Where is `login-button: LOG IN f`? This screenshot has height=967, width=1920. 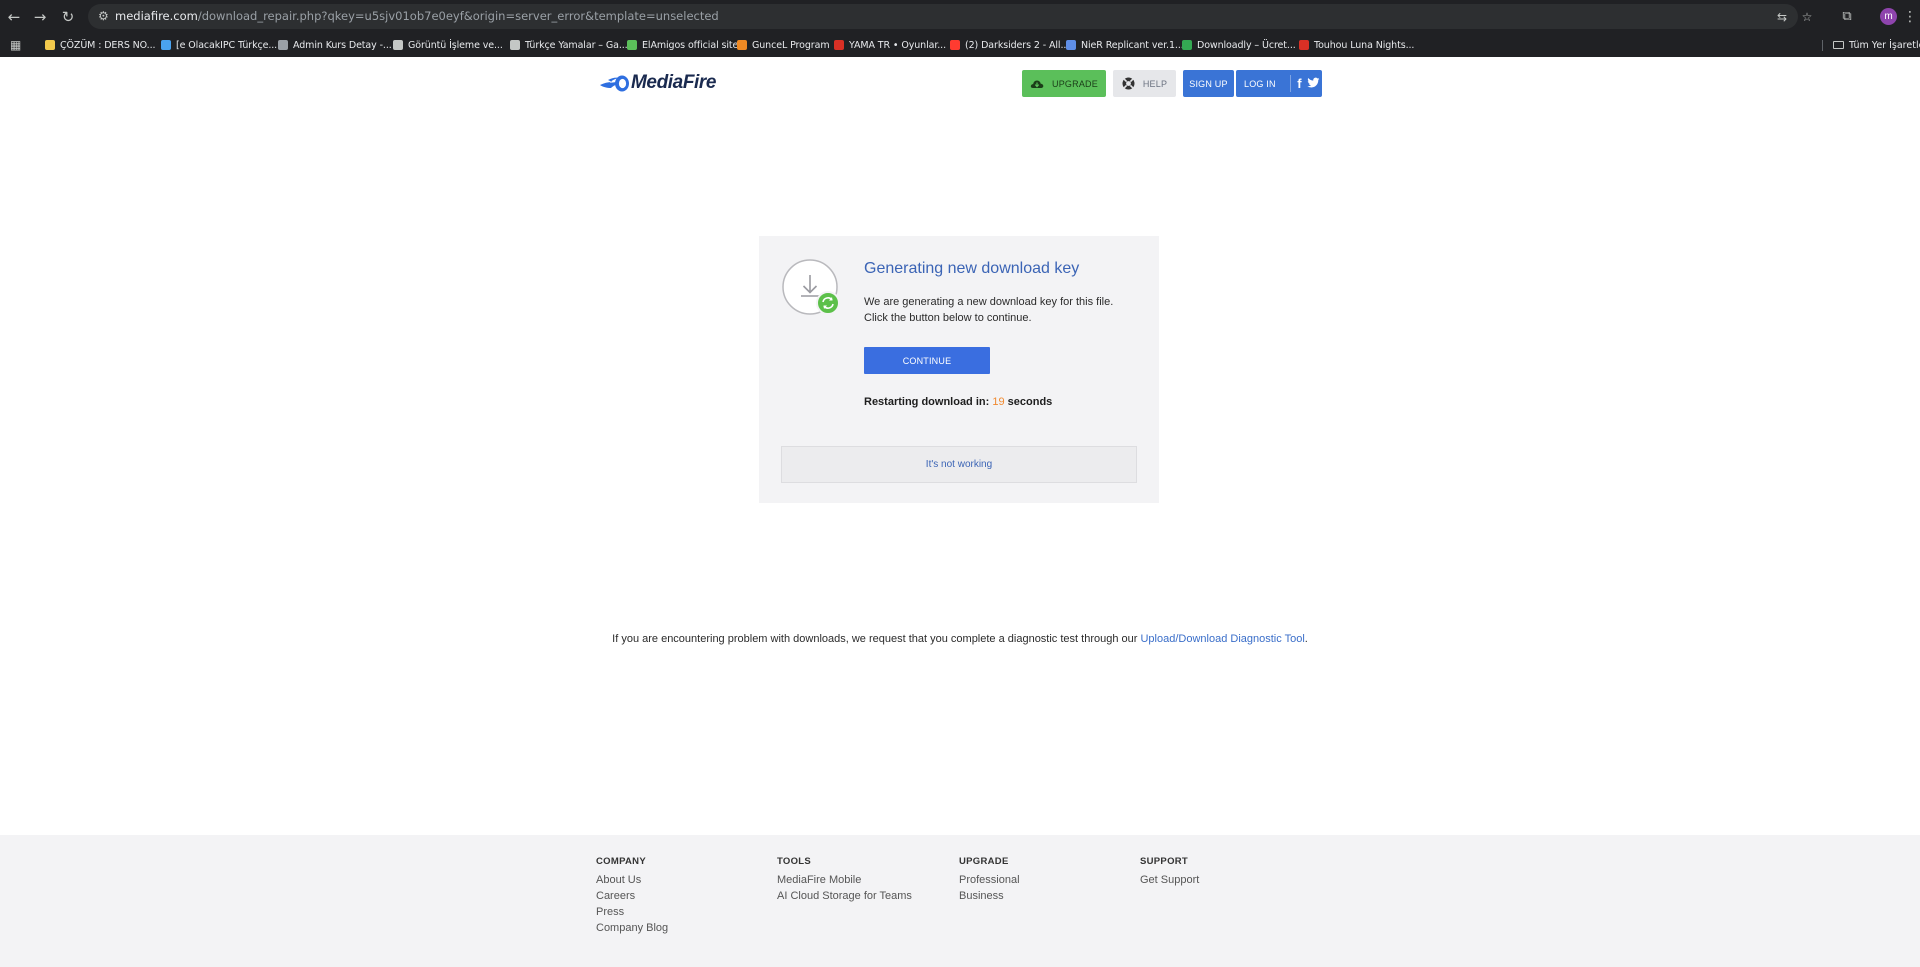
login-button: LOG IN f is located at coordinates (1279, 83).